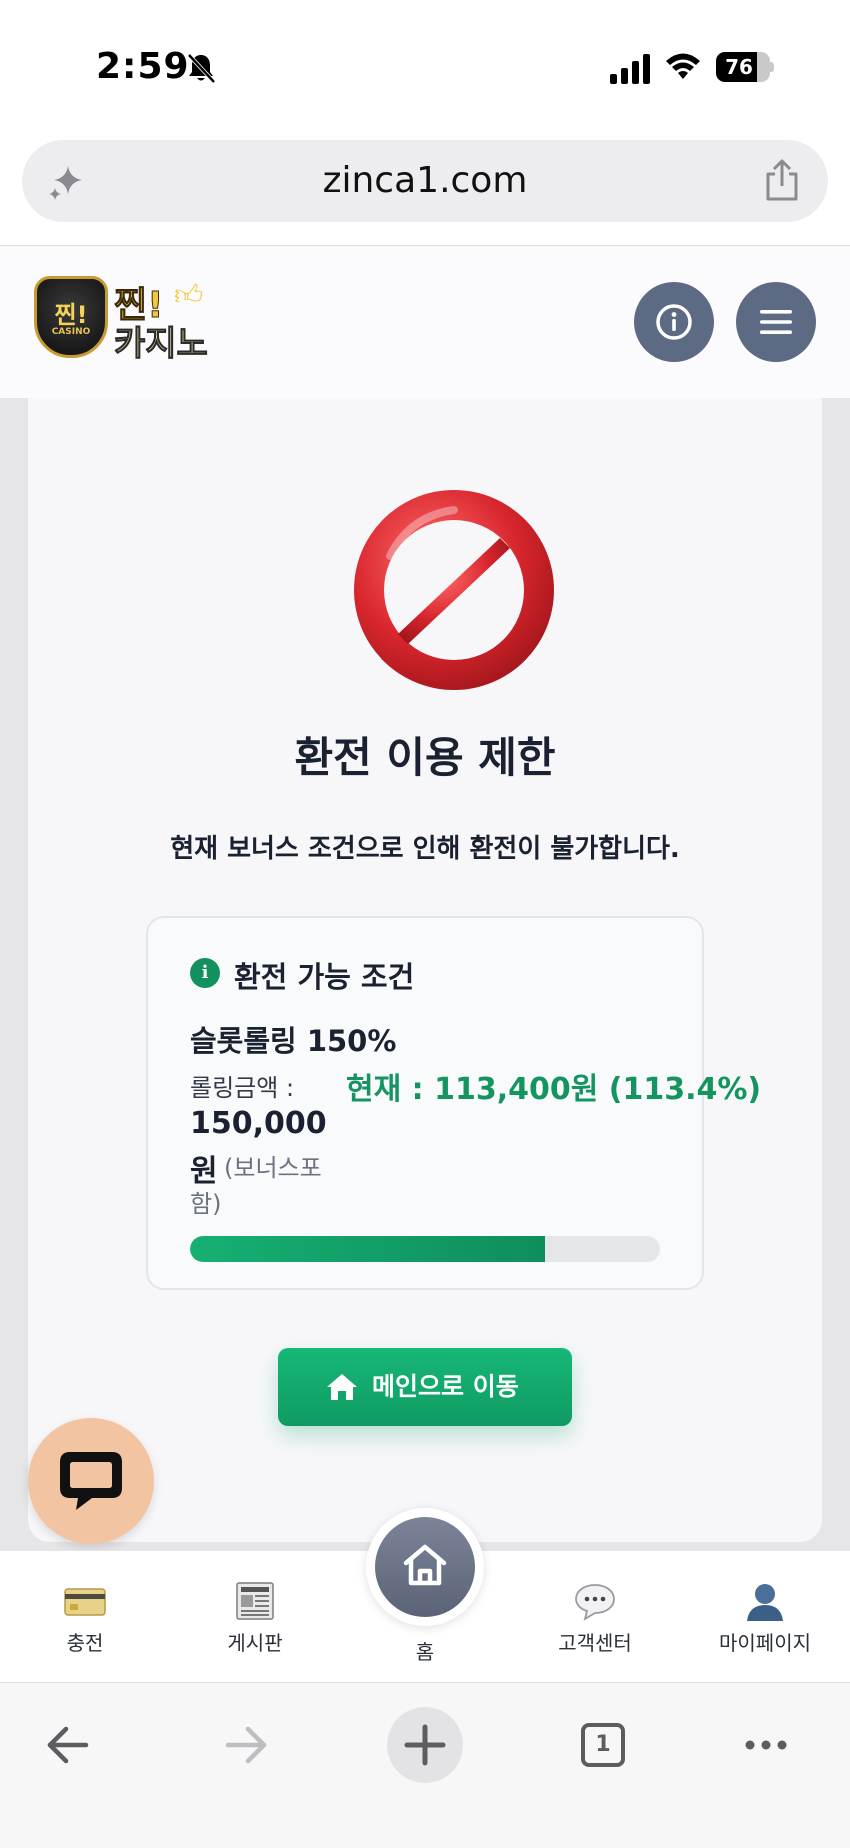 This screenshot has height=1848, width=850. I want to click on home-icon, so click(342, 1387).